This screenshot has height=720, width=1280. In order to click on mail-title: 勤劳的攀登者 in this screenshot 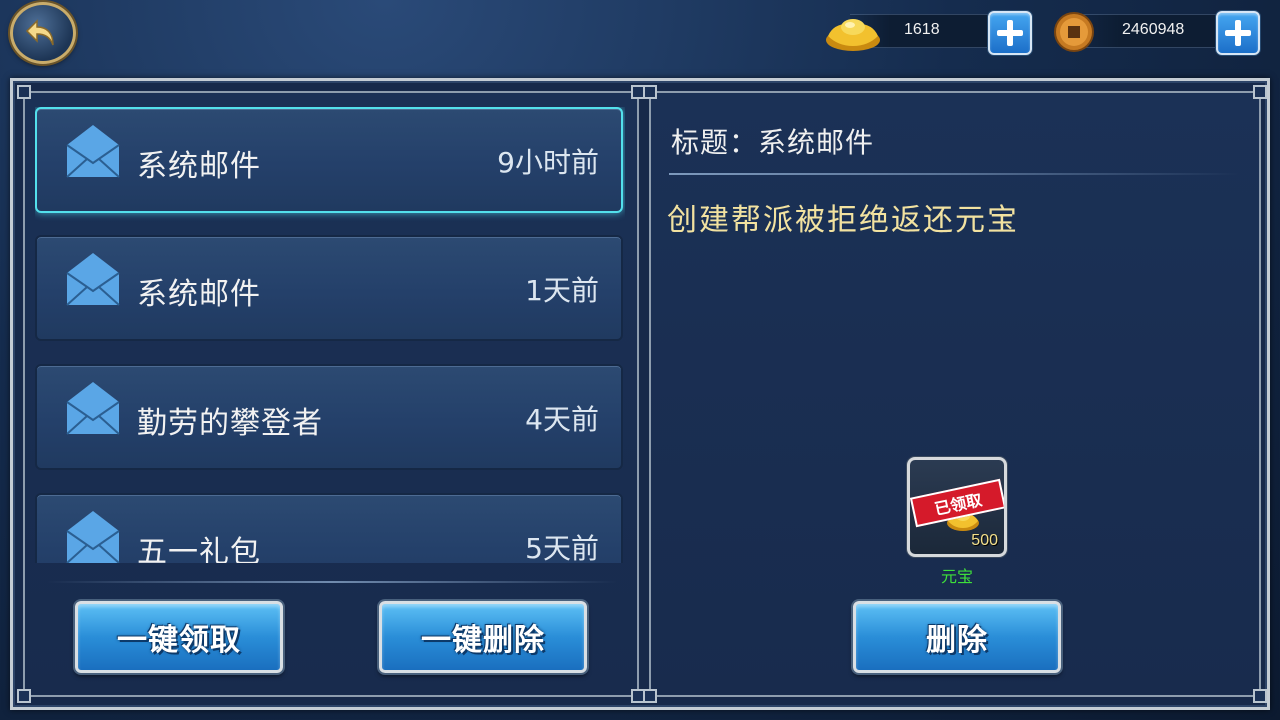, I will do `click(230, 423)`.